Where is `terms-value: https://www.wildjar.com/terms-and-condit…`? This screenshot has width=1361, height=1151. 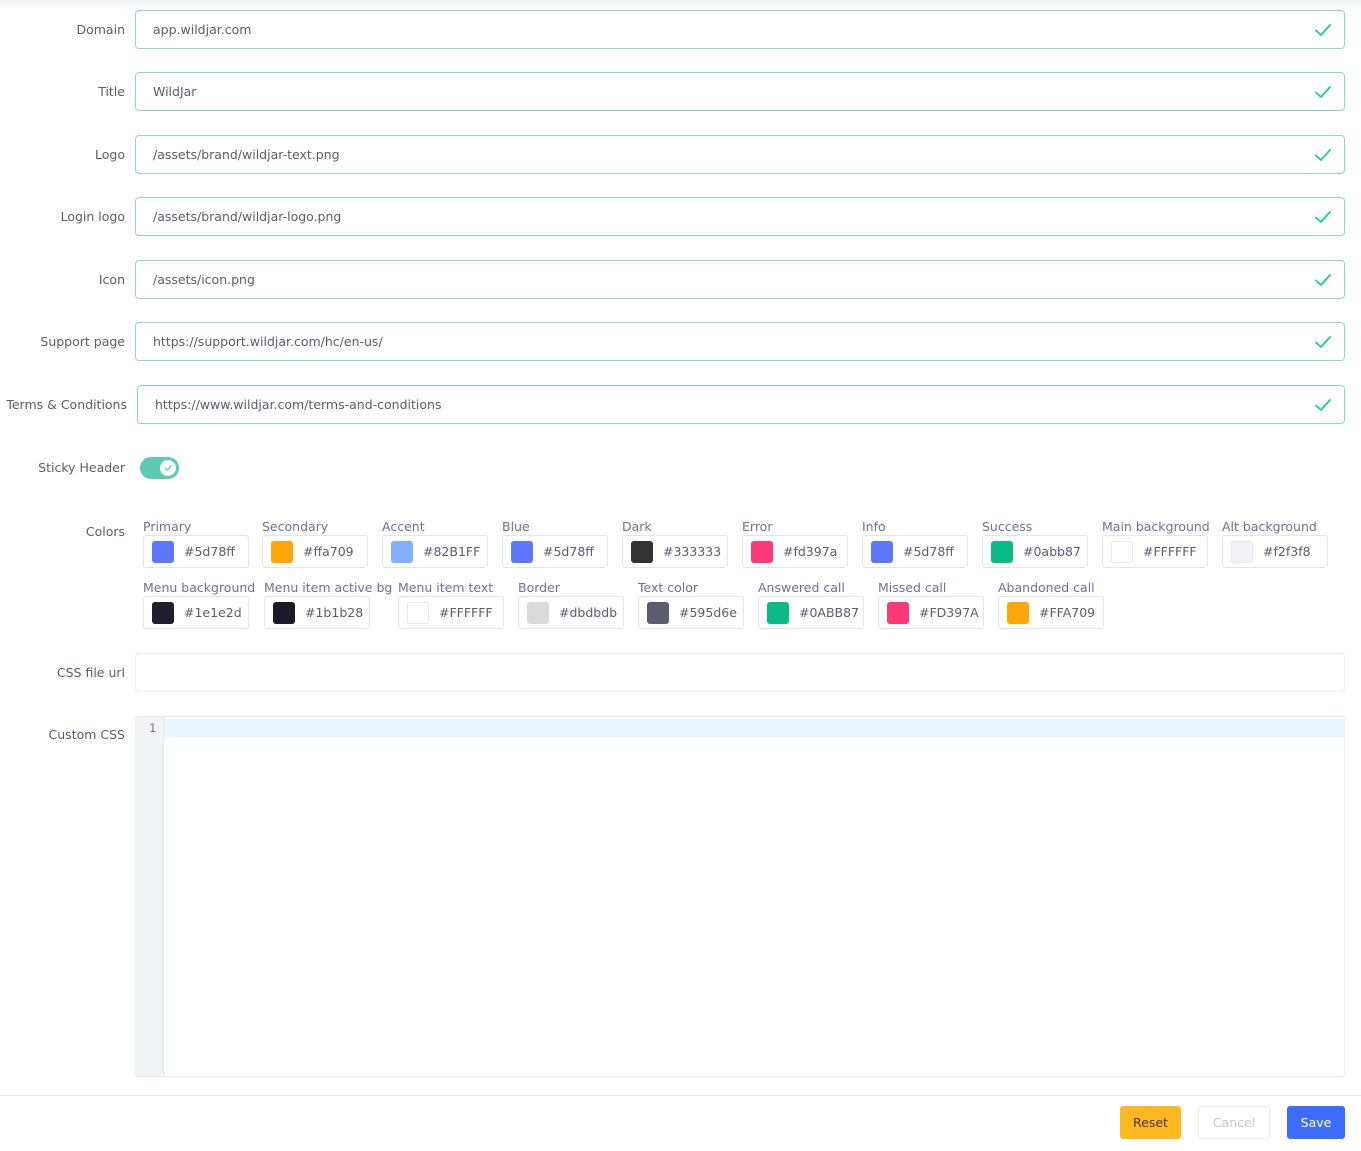
terms-value: https://www.wildjar.com/terms-and-condit… is located at coordinates (298, 404).